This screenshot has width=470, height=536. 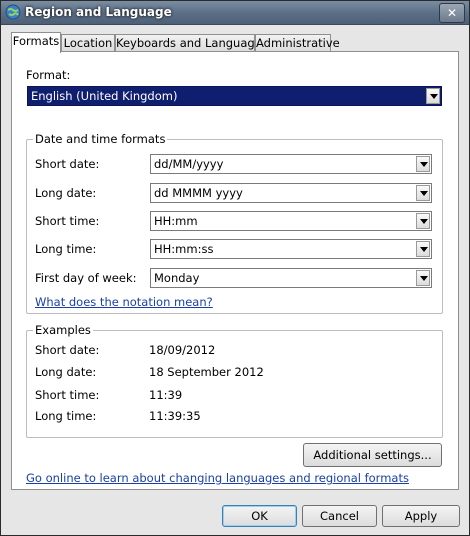 What do you see at coordinates (66, 193) in the screenshot?
I see `long-date-label: Long date:` at bounding box center [66, 193].